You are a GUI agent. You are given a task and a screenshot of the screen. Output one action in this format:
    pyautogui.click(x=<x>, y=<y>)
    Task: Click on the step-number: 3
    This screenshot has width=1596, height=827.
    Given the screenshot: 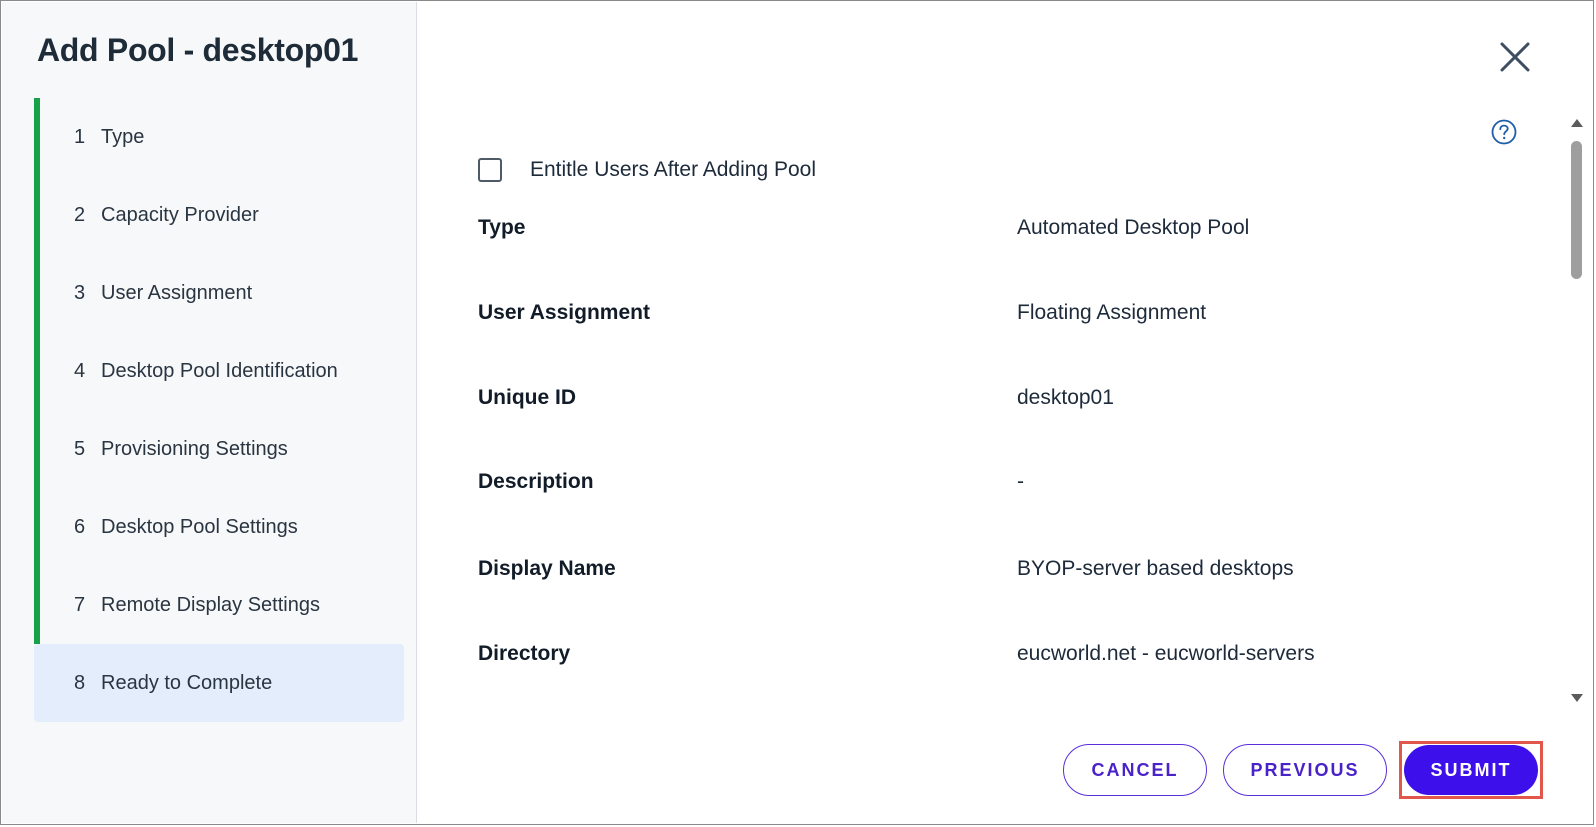 What is the action you would take?
    pyautogui.click(x=80, y=292)
    